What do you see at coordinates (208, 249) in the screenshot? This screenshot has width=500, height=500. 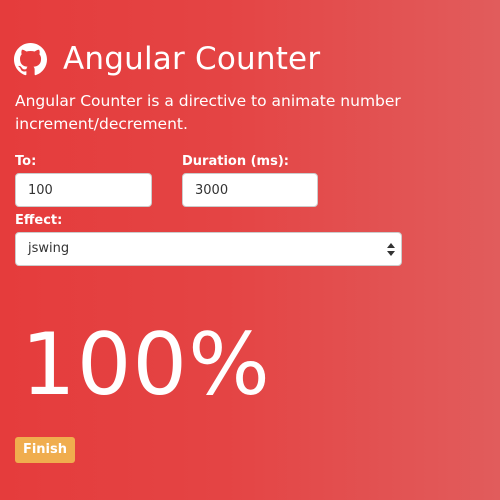 I see `effect-select: jswing` at bounding box center [208, 249].